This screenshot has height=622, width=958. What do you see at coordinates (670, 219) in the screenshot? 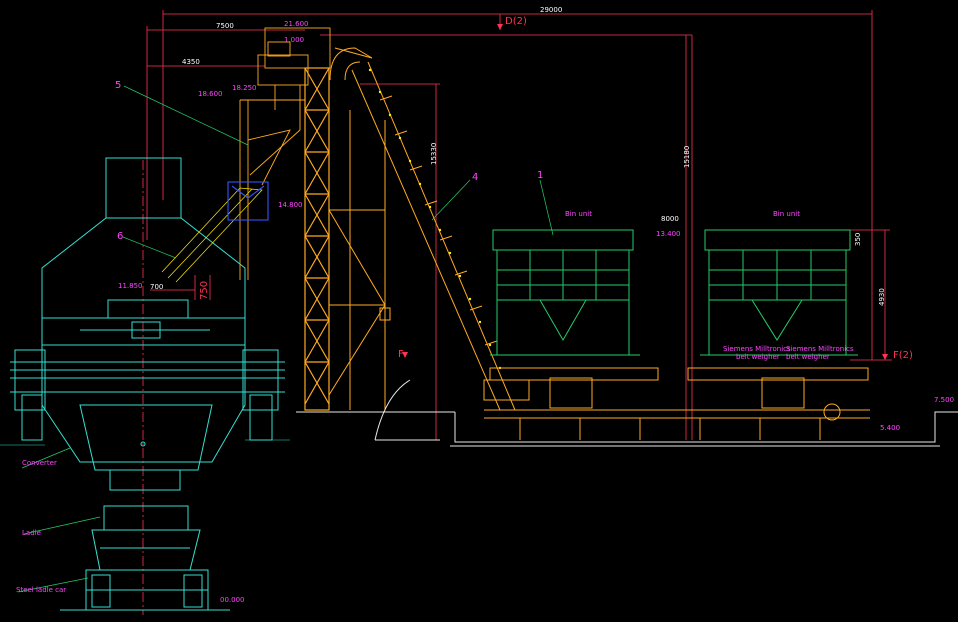
I see `dim-8000: 8000` at bounding box center [670, 219].